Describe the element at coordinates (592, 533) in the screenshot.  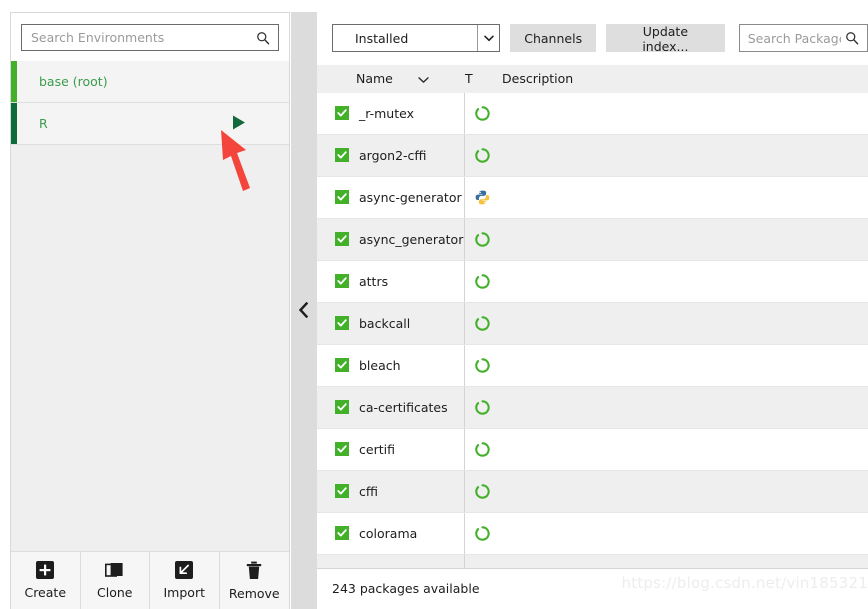
I see `table-row: colorama` at that location.